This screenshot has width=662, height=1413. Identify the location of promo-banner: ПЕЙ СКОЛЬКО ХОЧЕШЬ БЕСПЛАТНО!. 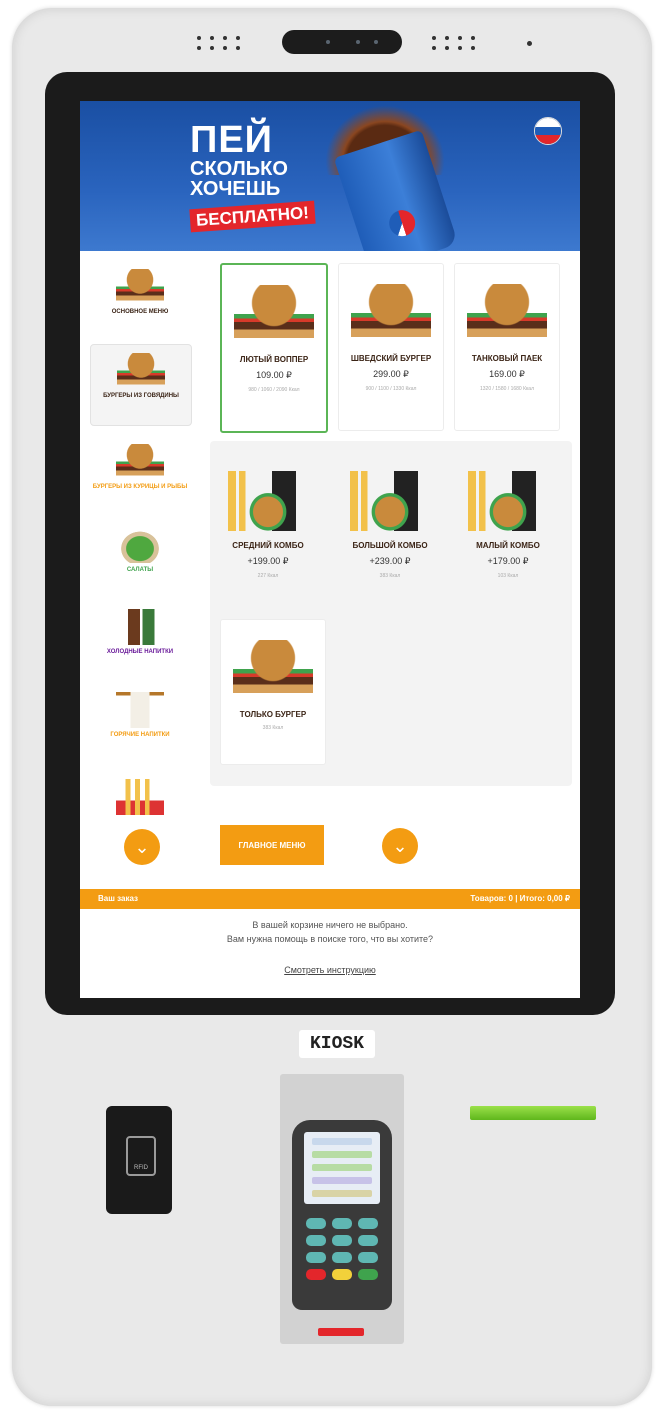
(330, 176).